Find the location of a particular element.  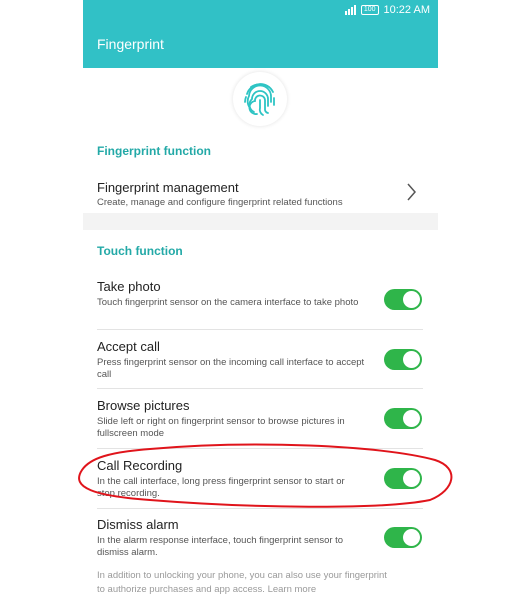

take-photo-toggle is located at coordinates (403, 299).